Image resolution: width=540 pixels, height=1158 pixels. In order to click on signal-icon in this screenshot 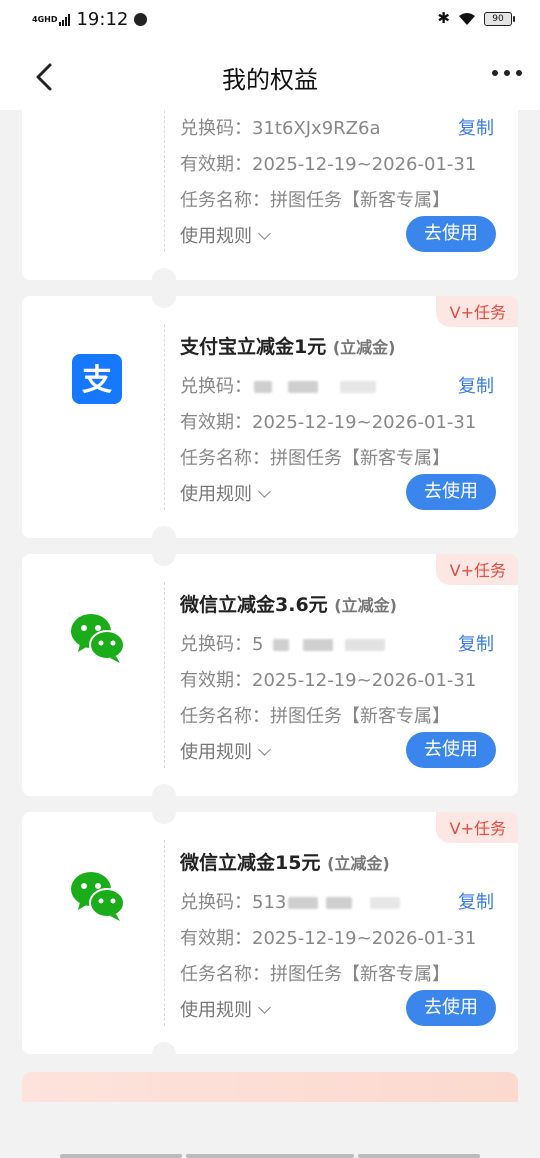, I will do `click(65, 19)`.